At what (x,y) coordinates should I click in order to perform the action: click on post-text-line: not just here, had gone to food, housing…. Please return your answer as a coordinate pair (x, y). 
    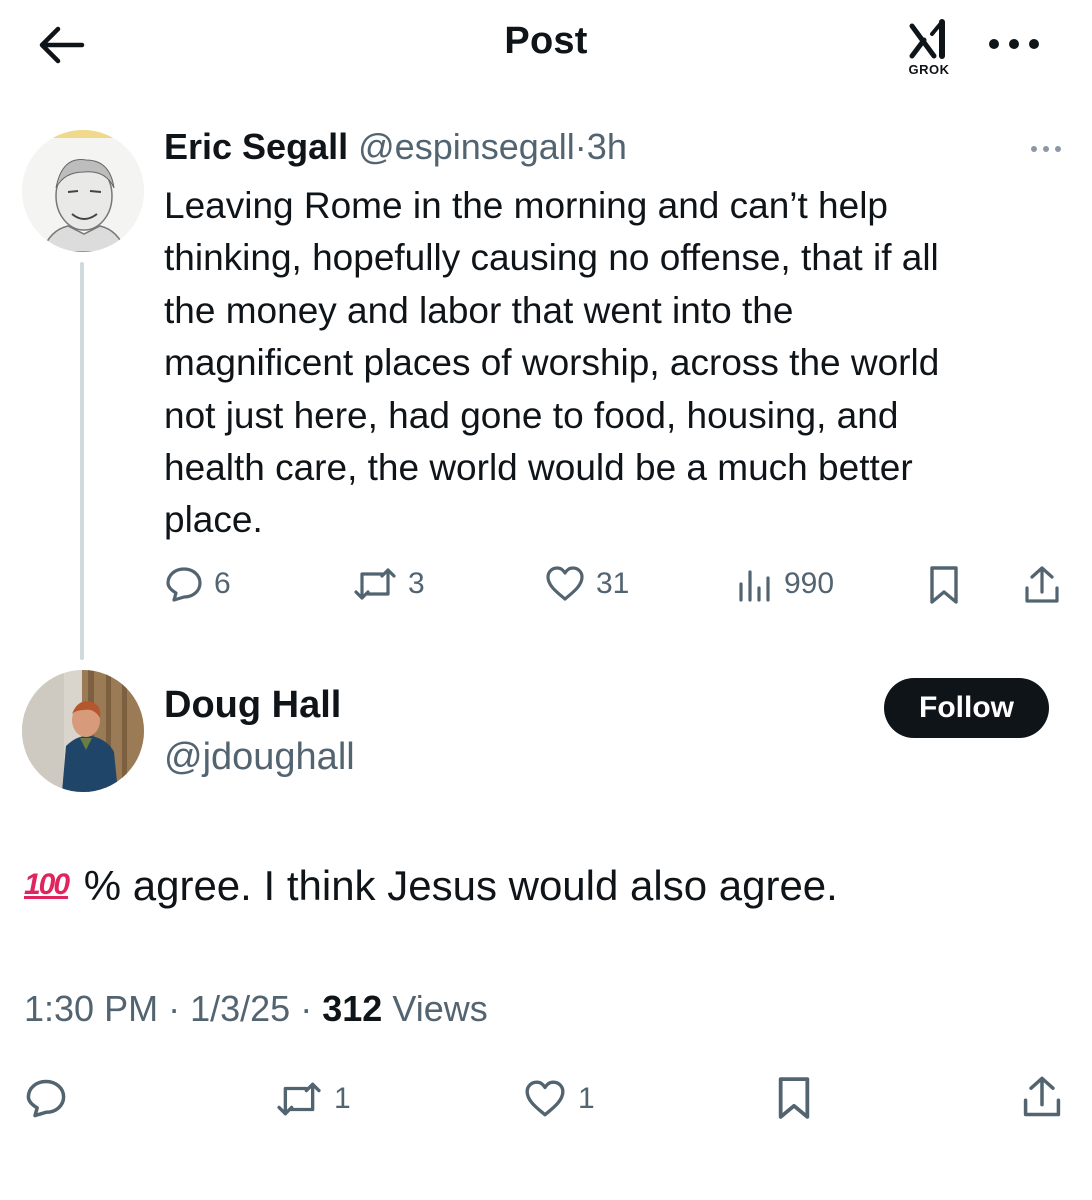
    Looking at the image, I should click on (531, 415).